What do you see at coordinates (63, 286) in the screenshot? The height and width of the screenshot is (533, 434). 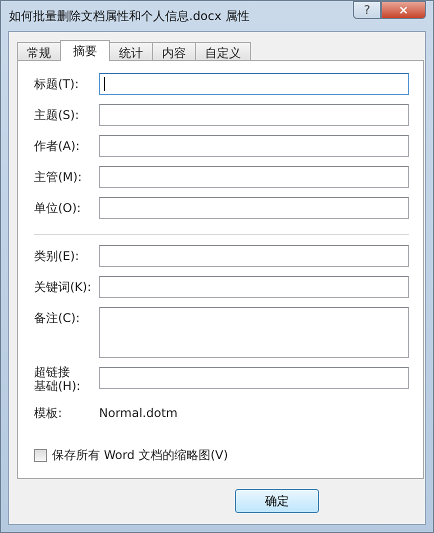 I see `field-label: 关键词(K):` at bounding box center [63, 286].